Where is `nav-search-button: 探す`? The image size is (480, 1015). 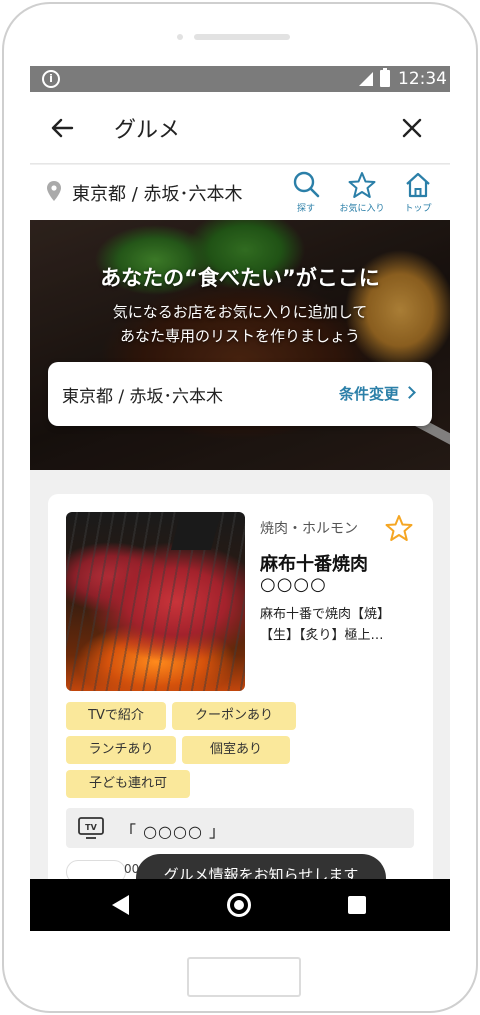
nav-search-button: 探す is located at coordinates (306, 194).